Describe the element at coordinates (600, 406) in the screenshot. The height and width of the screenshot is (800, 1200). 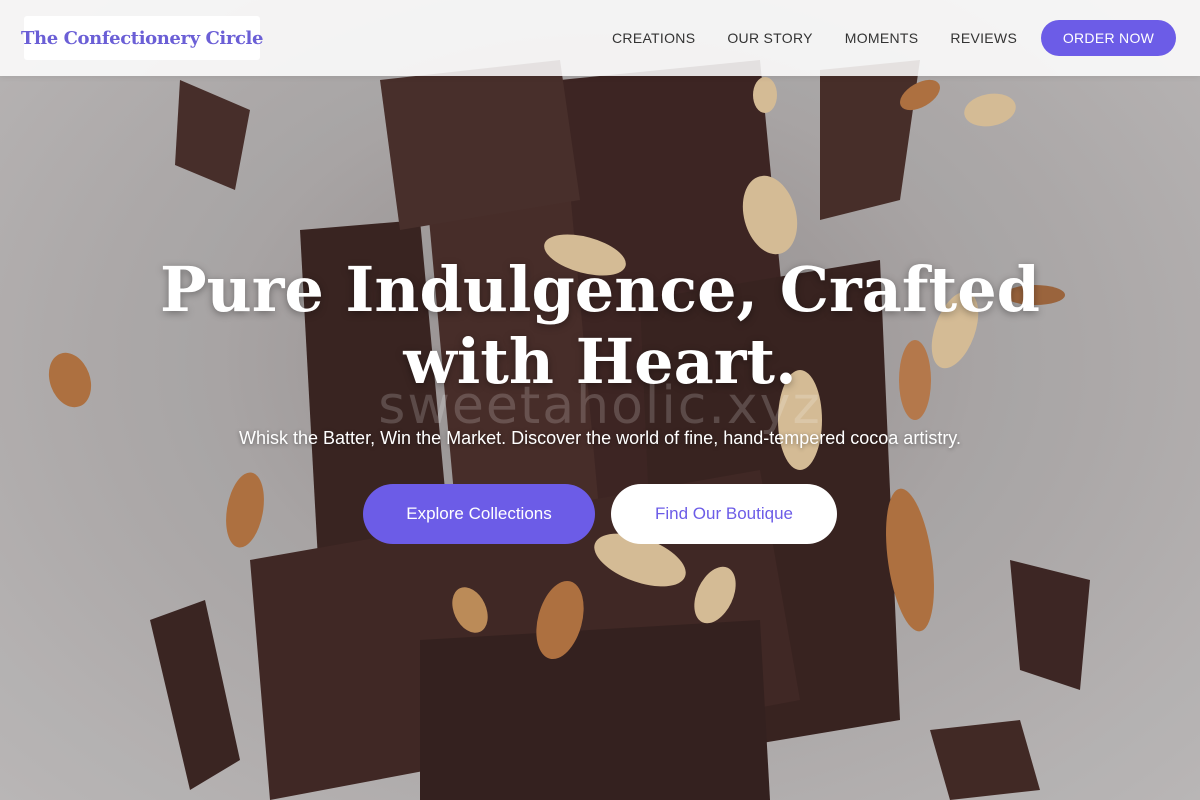
I see `watermark: sweetaholic.xyz` at that location.